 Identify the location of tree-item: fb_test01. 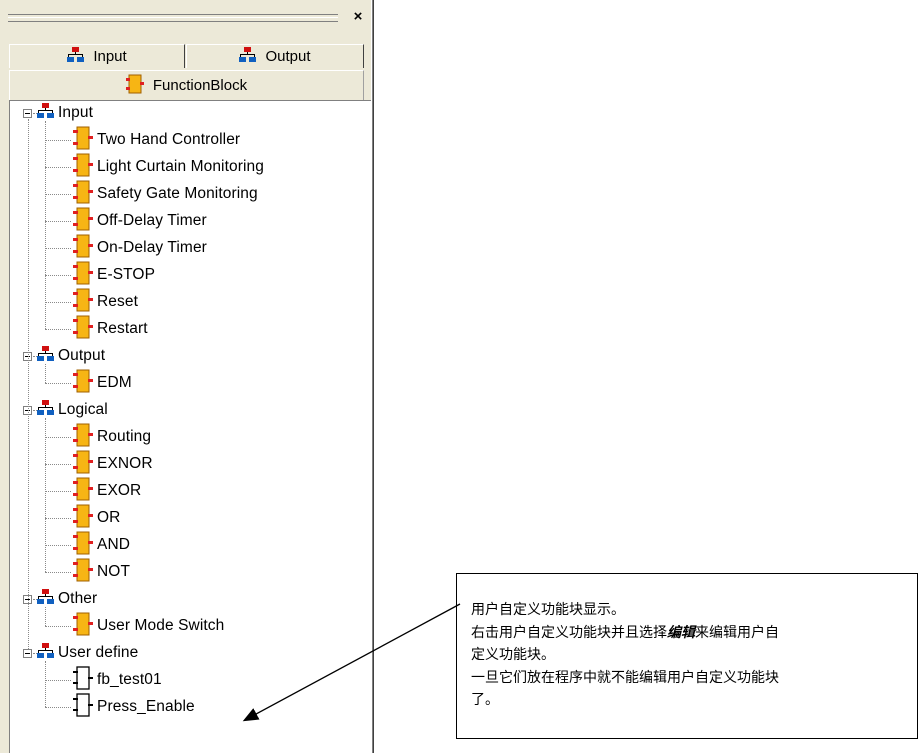
(117, 680).